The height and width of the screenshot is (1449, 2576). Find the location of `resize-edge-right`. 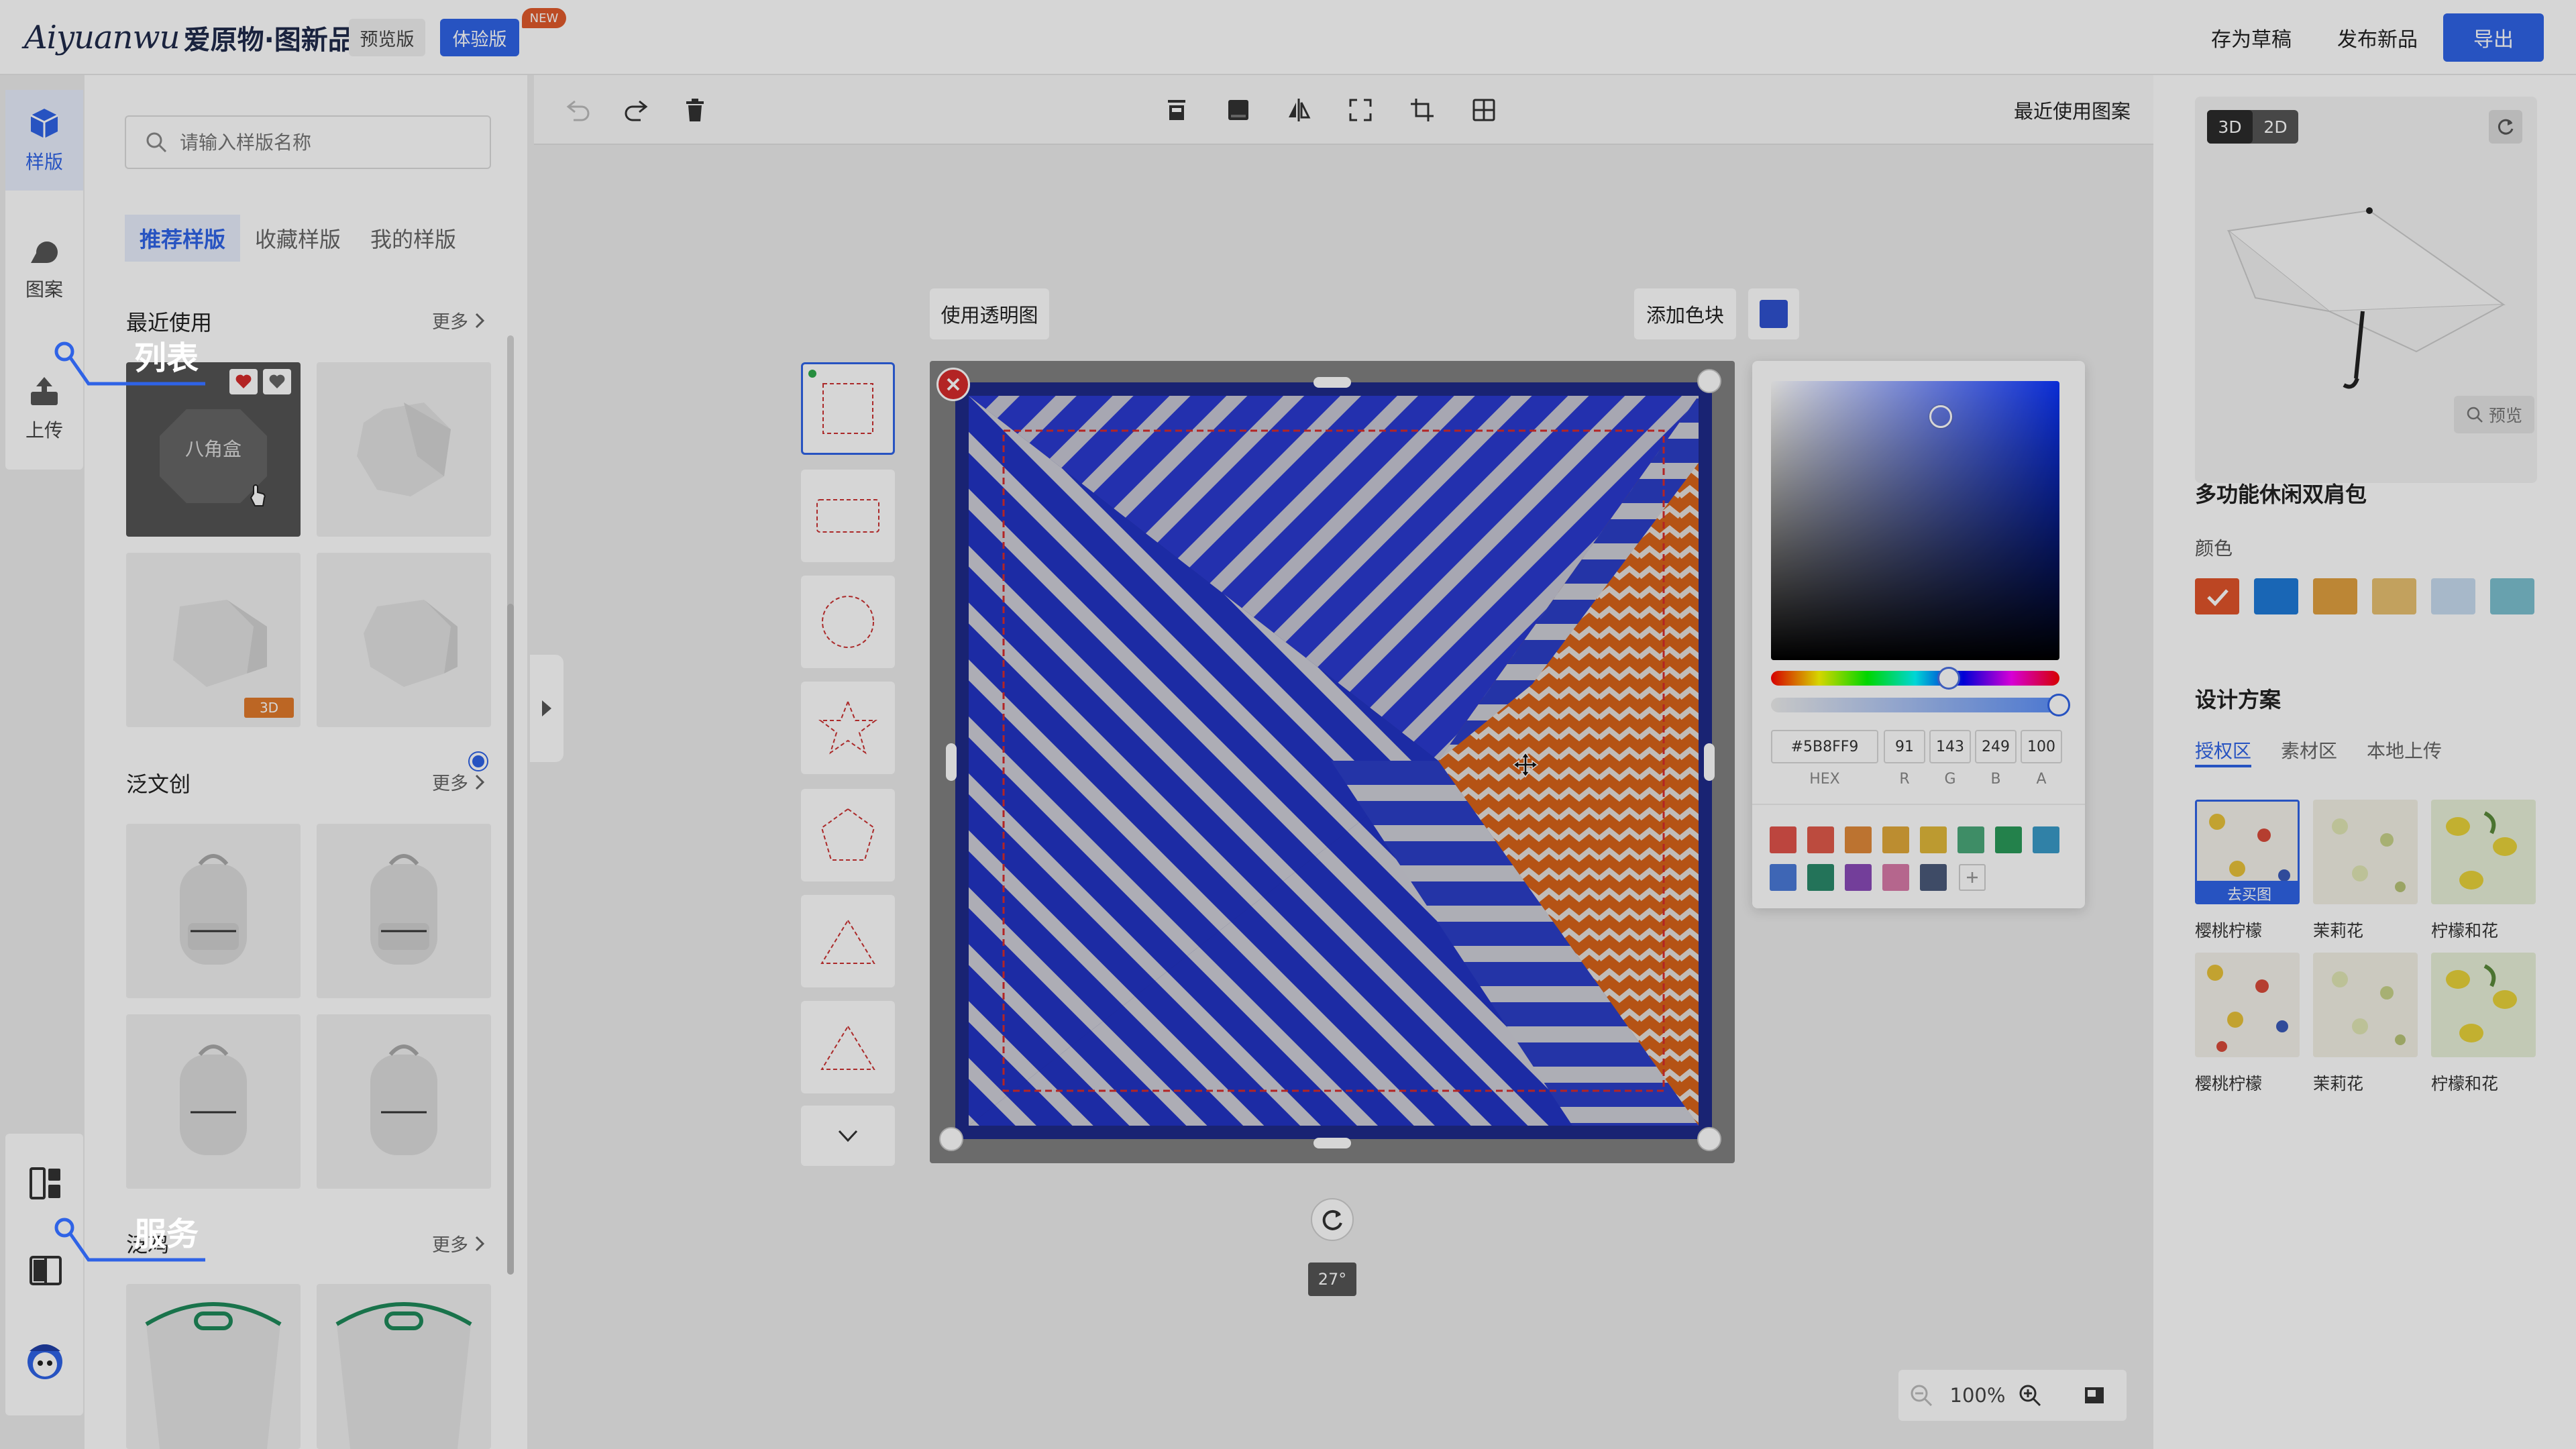

resize-edge-right is located at coordinates (1709, 762).